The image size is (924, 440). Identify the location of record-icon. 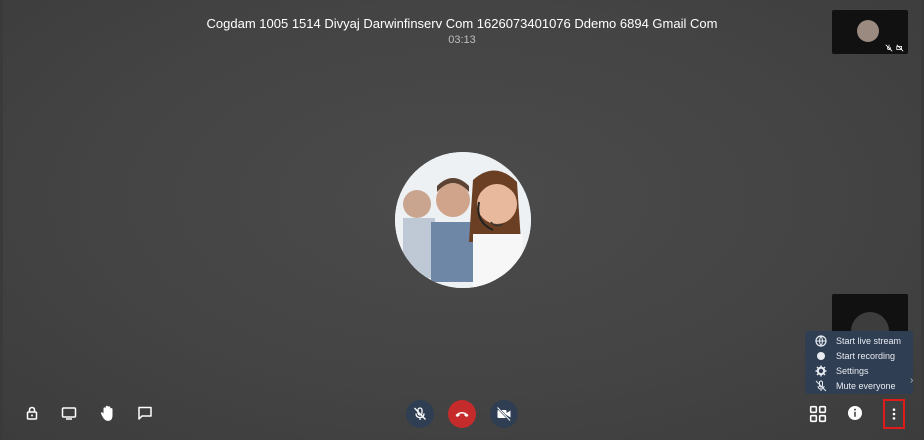
(821, 356).